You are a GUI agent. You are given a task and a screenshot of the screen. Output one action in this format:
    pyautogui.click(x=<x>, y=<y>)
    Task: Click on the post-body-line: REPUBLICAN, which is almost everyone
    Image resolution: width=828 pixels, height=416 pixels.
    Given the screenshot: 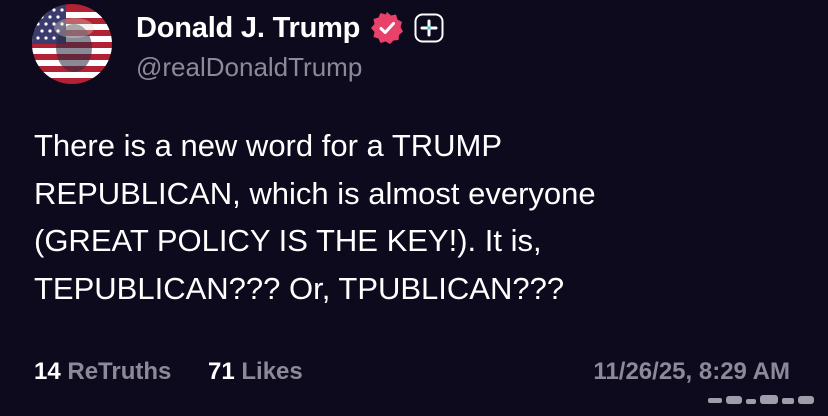 What is the action you would take?
    pyautogui.click(x=315, y=193)
    